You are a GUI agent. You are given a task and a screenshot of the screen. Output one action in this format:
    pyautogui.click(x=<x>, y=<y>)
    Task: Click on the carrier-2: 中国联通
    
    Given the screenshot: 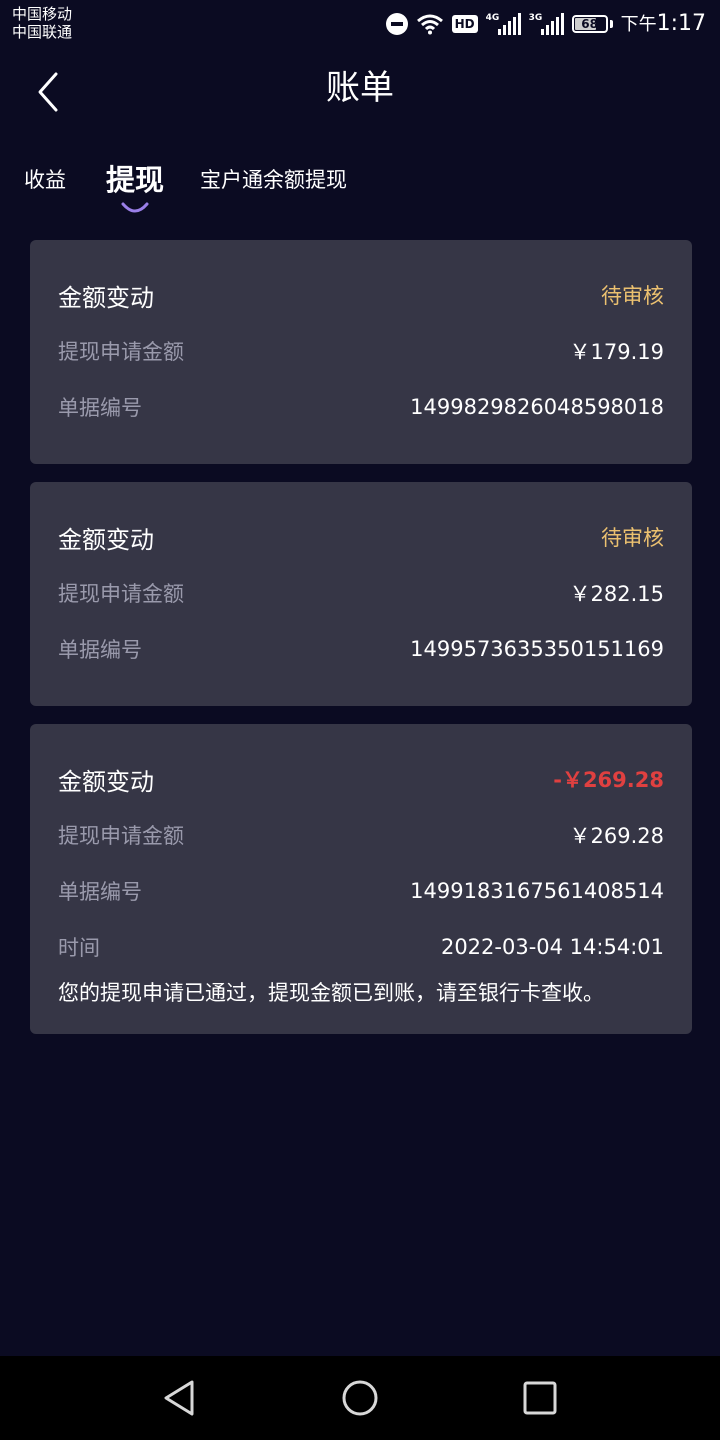 What is the action you would take?
    pyautogui.click(x=42, y=32)
    